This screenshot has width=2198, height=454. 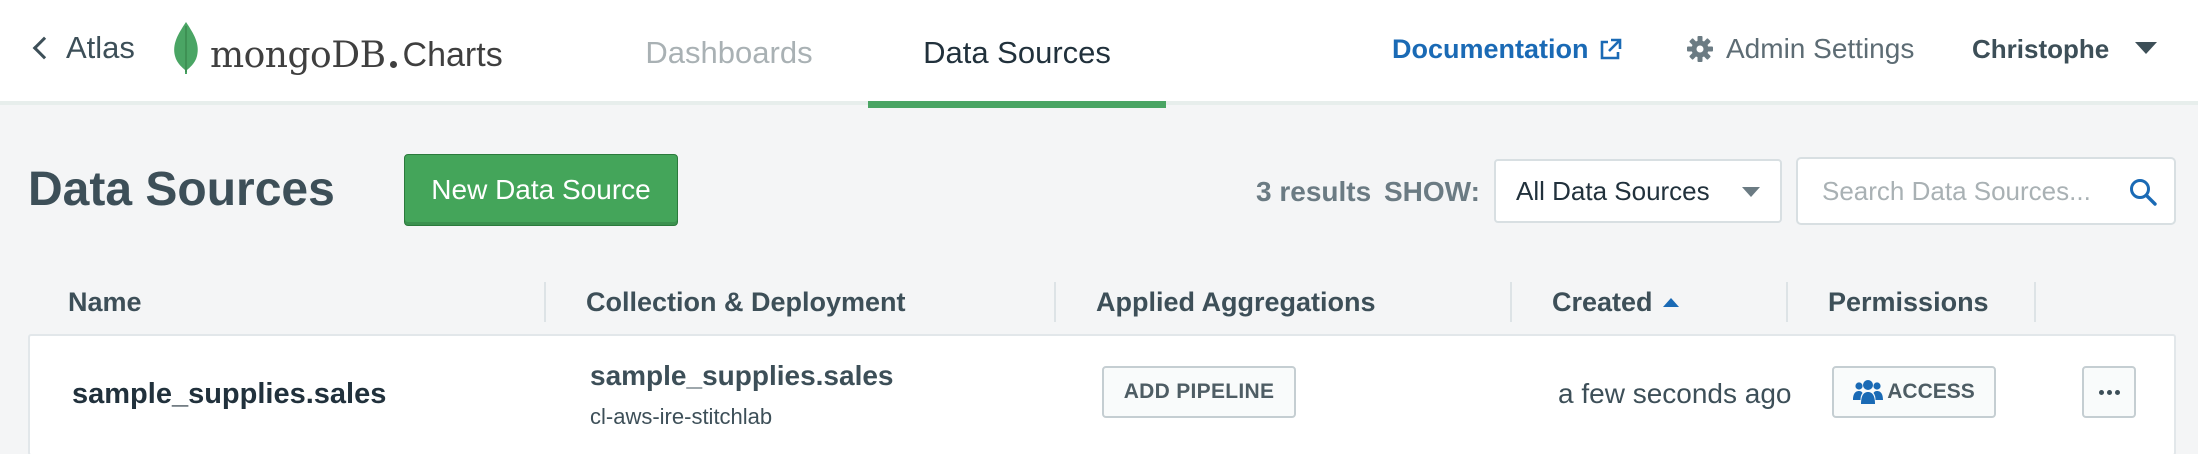 I want to click on column-header-permissions: Permissions, so click(x=1908, y=302).